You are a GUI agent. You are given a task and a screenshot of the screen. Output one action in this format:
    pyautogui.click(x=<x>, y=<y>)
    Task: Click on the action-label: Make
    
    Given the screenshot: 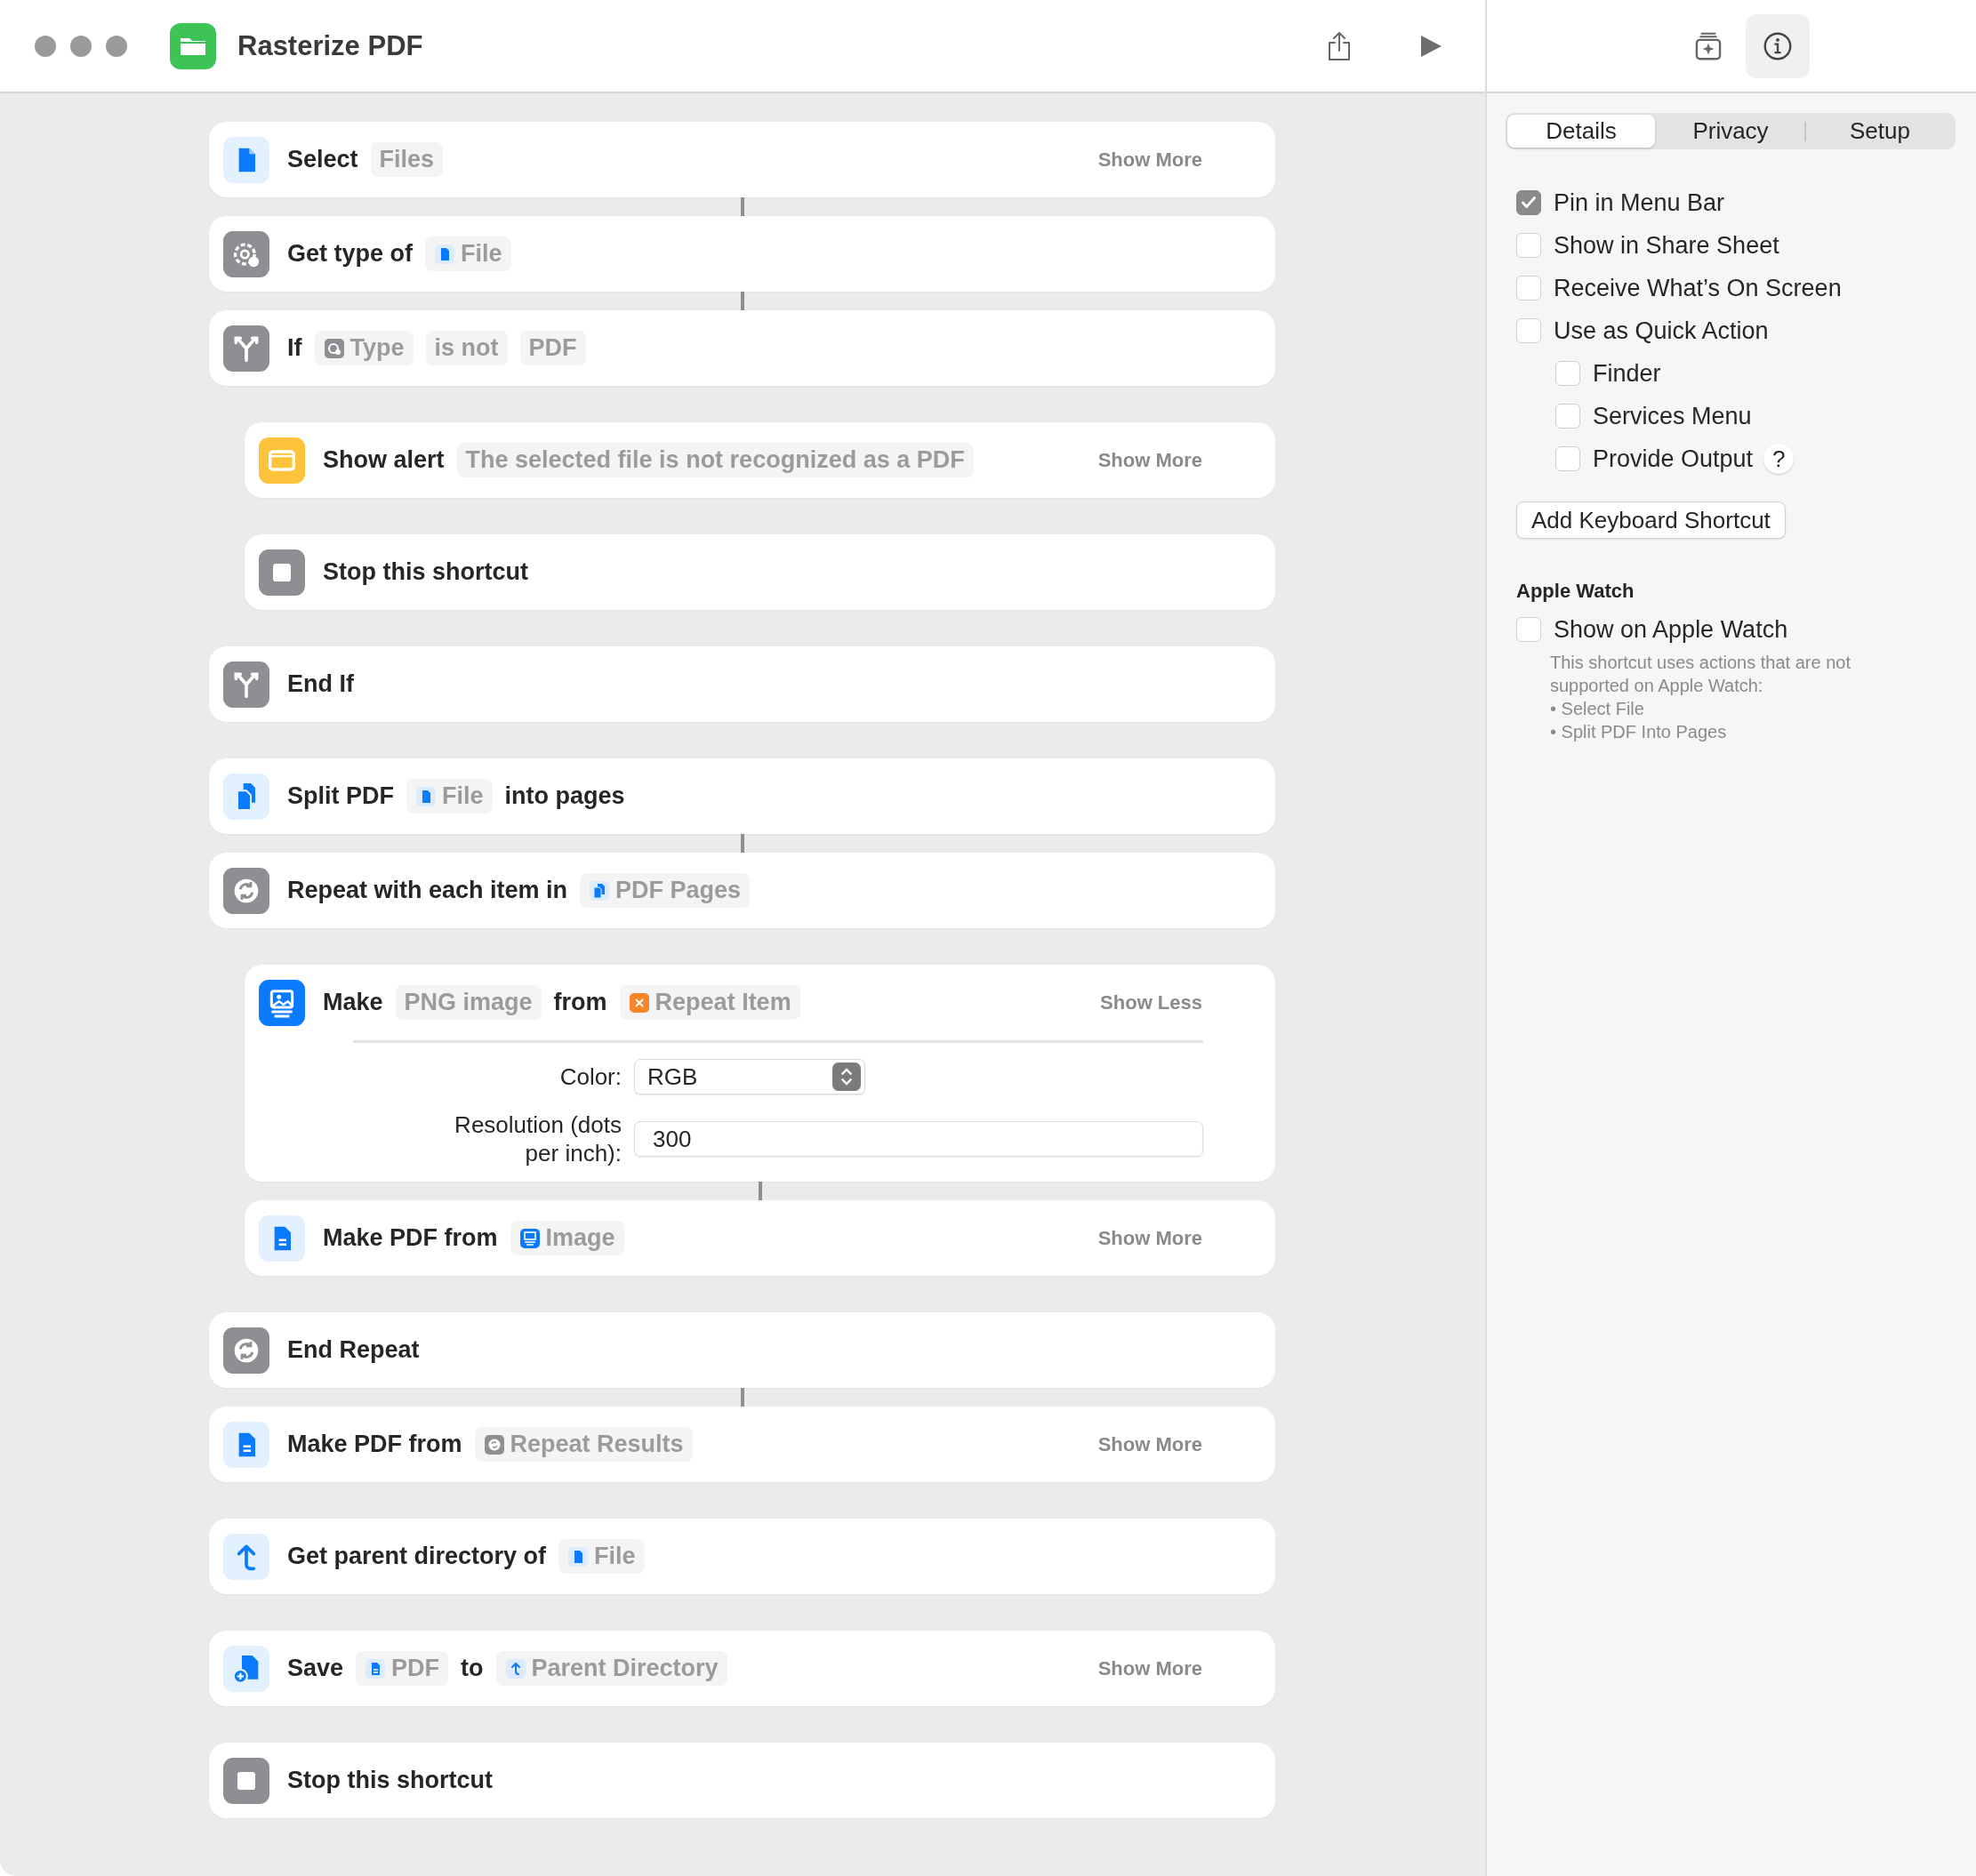 What is the action you would take?
    pyautogui.click(x=353, y=1002)
    